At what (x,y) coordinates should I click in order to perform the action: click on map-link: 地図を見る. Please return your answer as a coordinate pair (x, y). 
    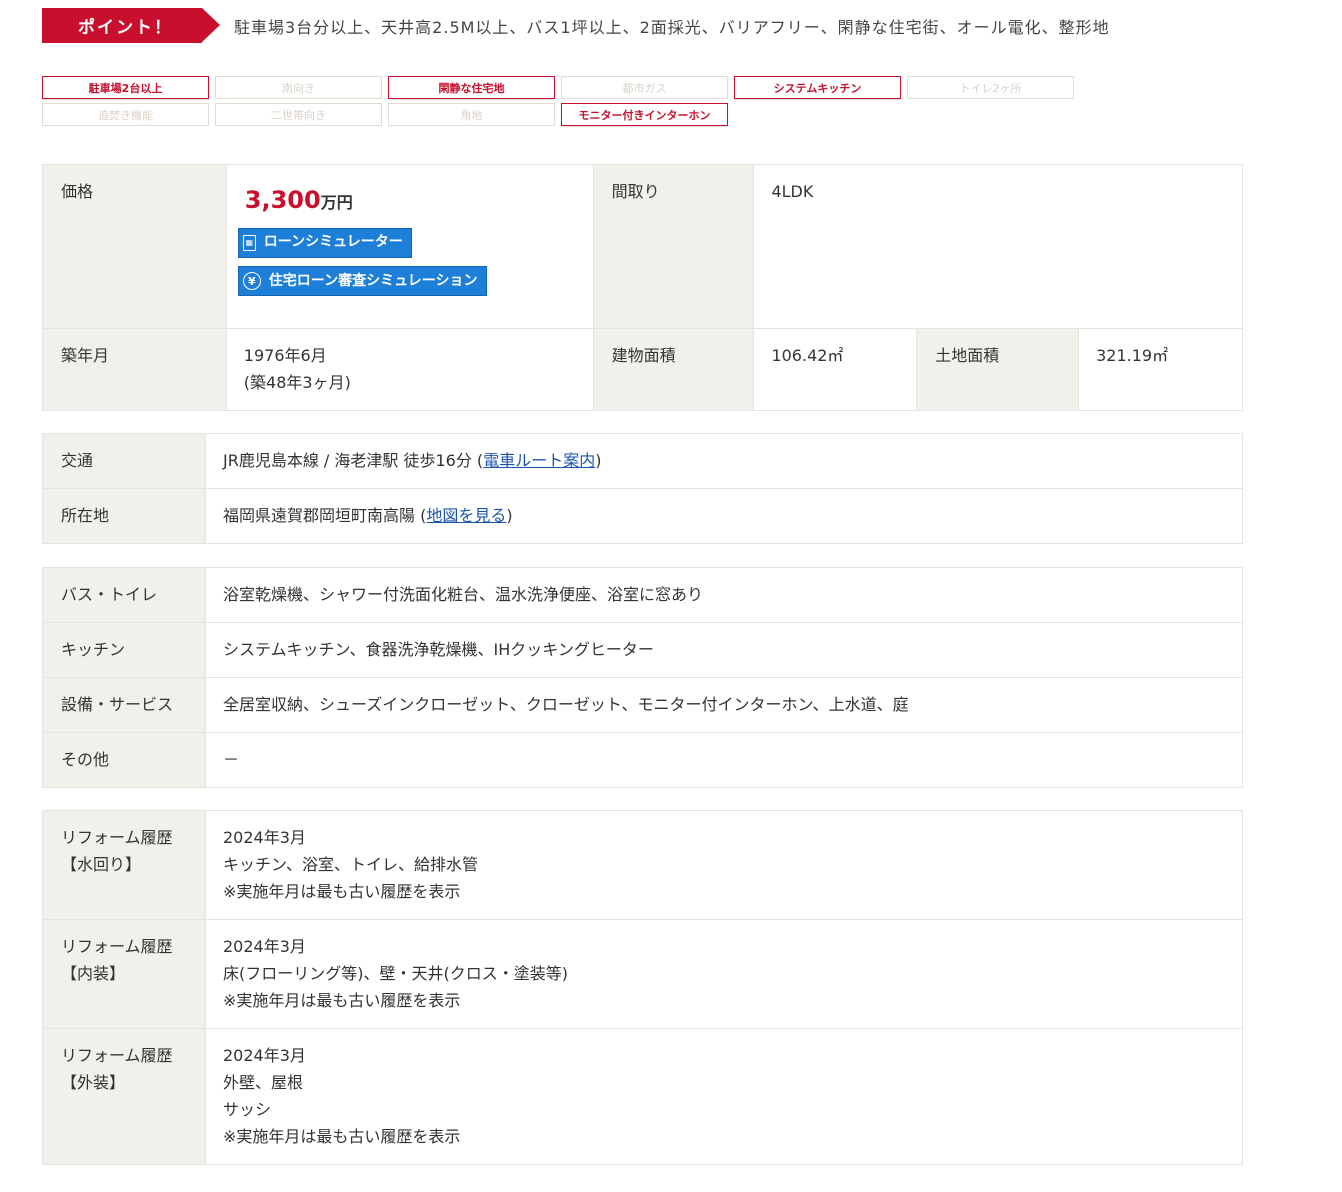
    Looking at the image, I should click on (466, 515).